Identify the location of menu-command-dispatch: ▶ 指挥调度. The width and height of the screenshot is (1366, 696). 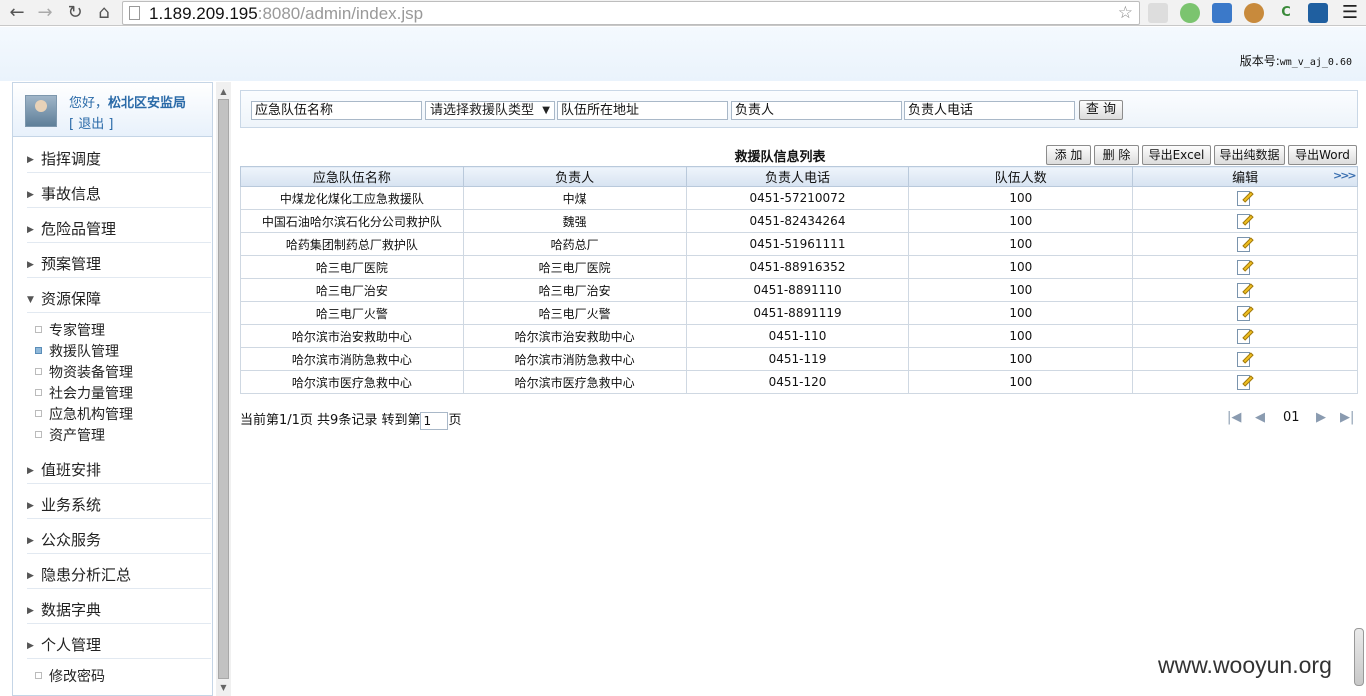
(119, 159).